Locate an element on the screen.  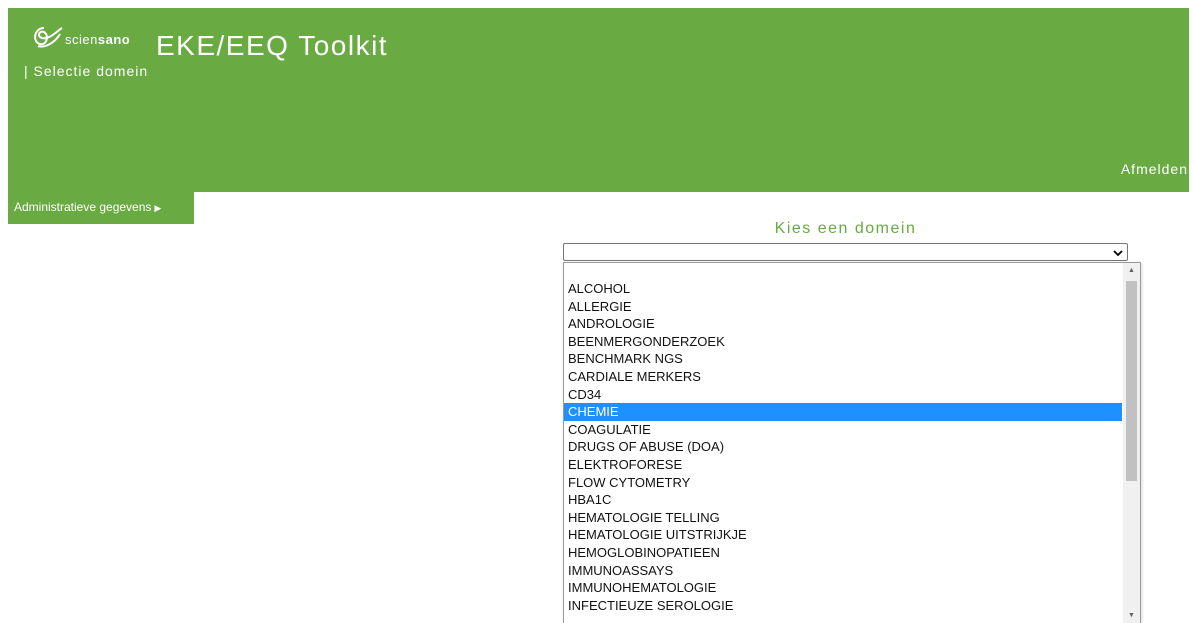
domain-option: HEMATOLOGIE UITSTRIJKJE is located at coordinates (843, 535).